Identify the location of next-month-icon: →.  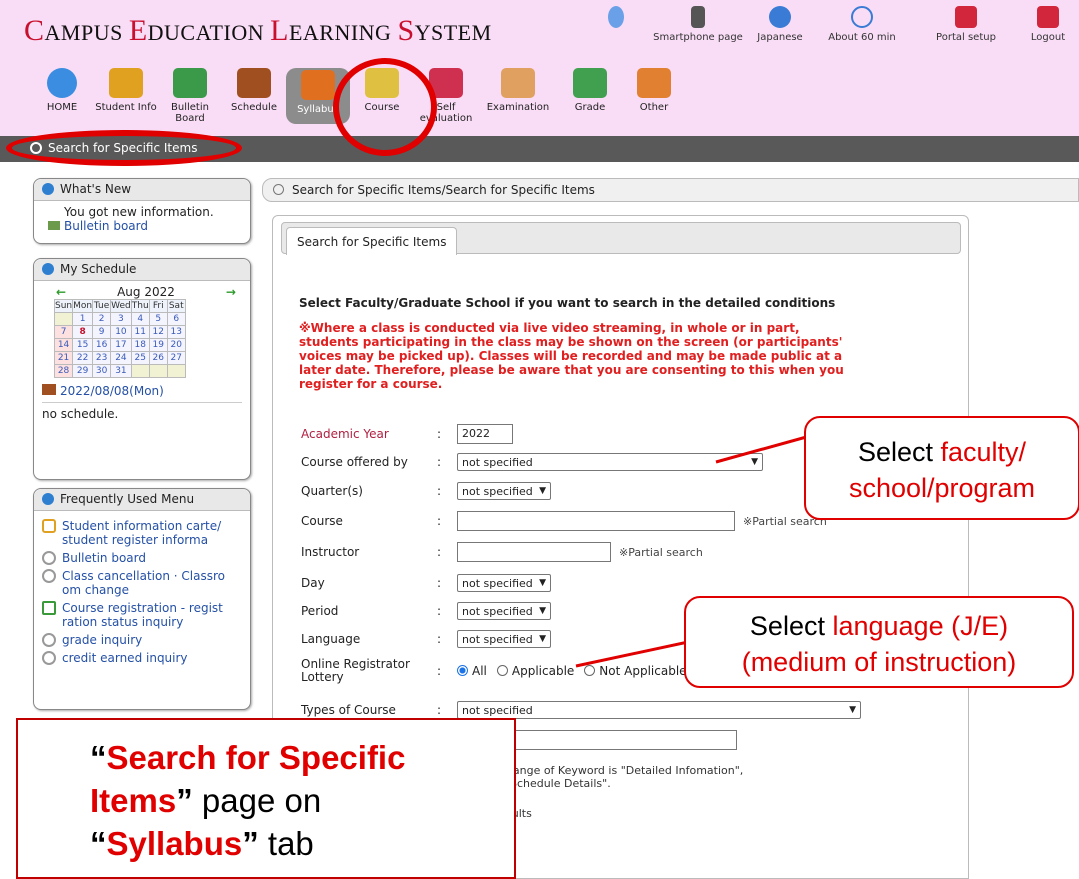
(231, 292).